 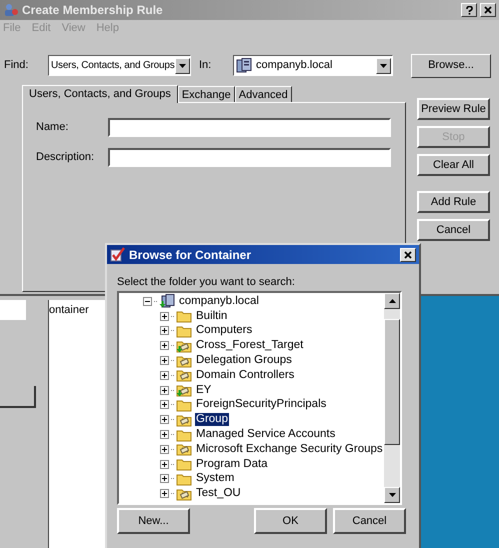 What do you see at coordinates (100, 94) in the screenshot?
I see `tab: Users, Contacts, and Groups` at bounding box center [100, 94].